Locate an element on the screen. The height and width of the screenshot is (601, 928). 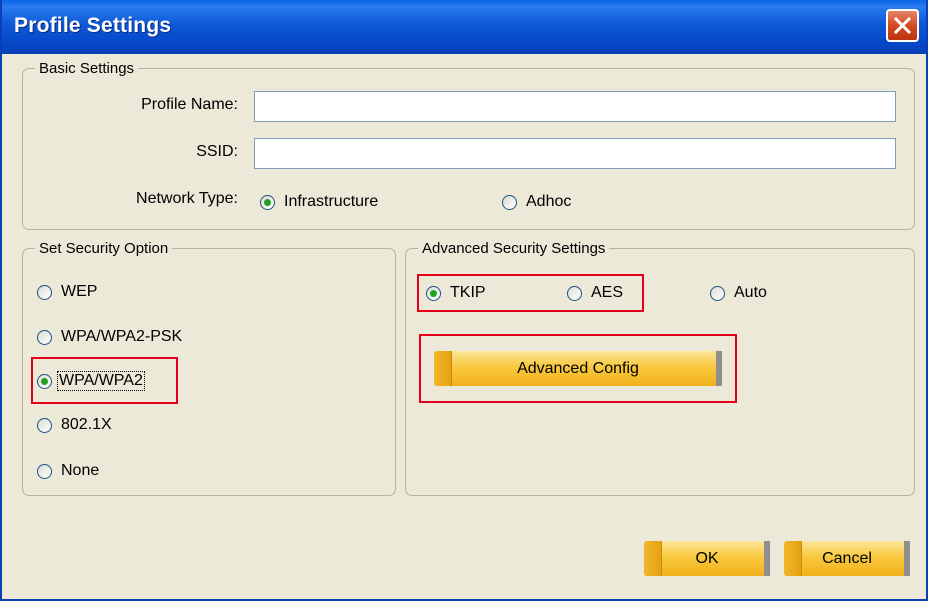
radio-aes: AES is located at coordinates (595, 293).